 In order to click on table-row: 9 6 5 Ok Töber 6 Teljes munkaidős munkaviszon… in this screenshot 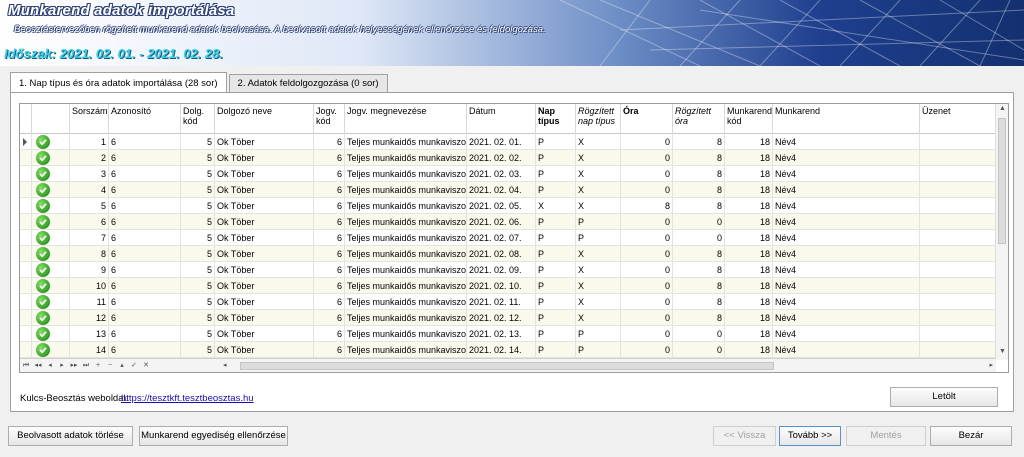, I will do `click(508, 270)`.